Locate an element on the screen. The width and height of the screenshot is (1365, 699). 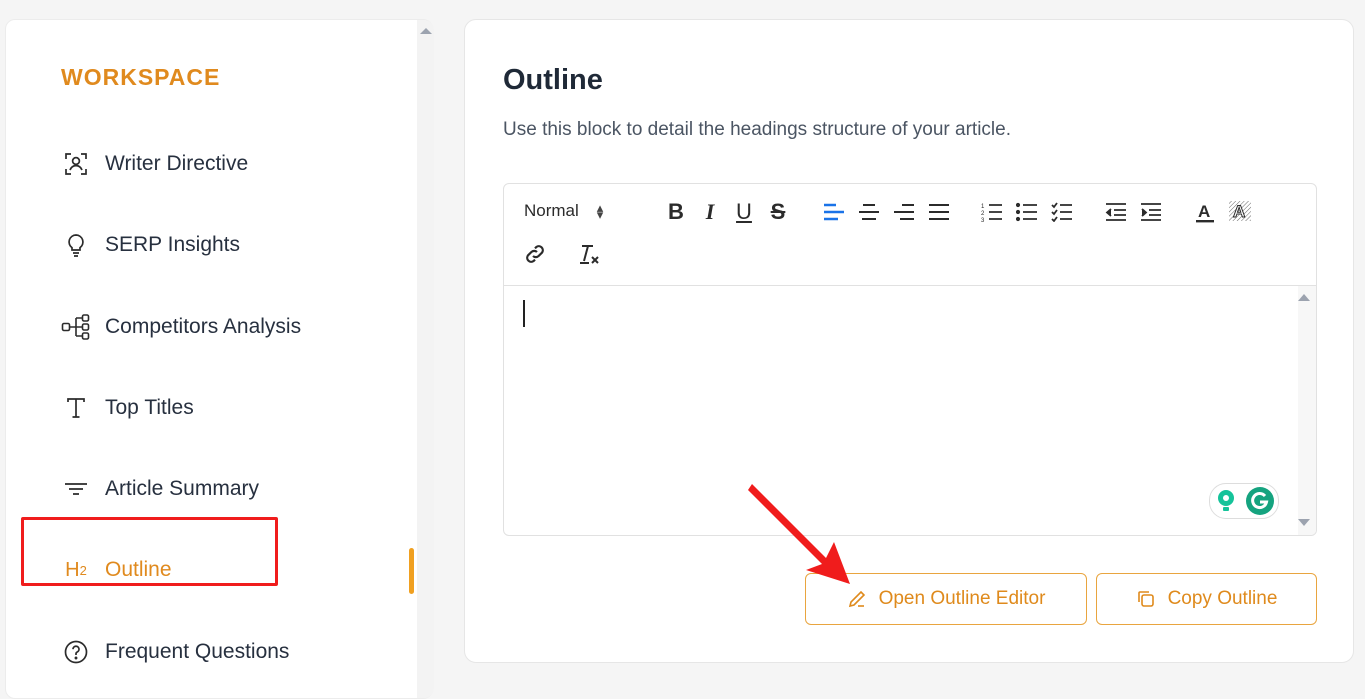
copy-outline-button: Copy Outline is located at coordinates (1206, 599).